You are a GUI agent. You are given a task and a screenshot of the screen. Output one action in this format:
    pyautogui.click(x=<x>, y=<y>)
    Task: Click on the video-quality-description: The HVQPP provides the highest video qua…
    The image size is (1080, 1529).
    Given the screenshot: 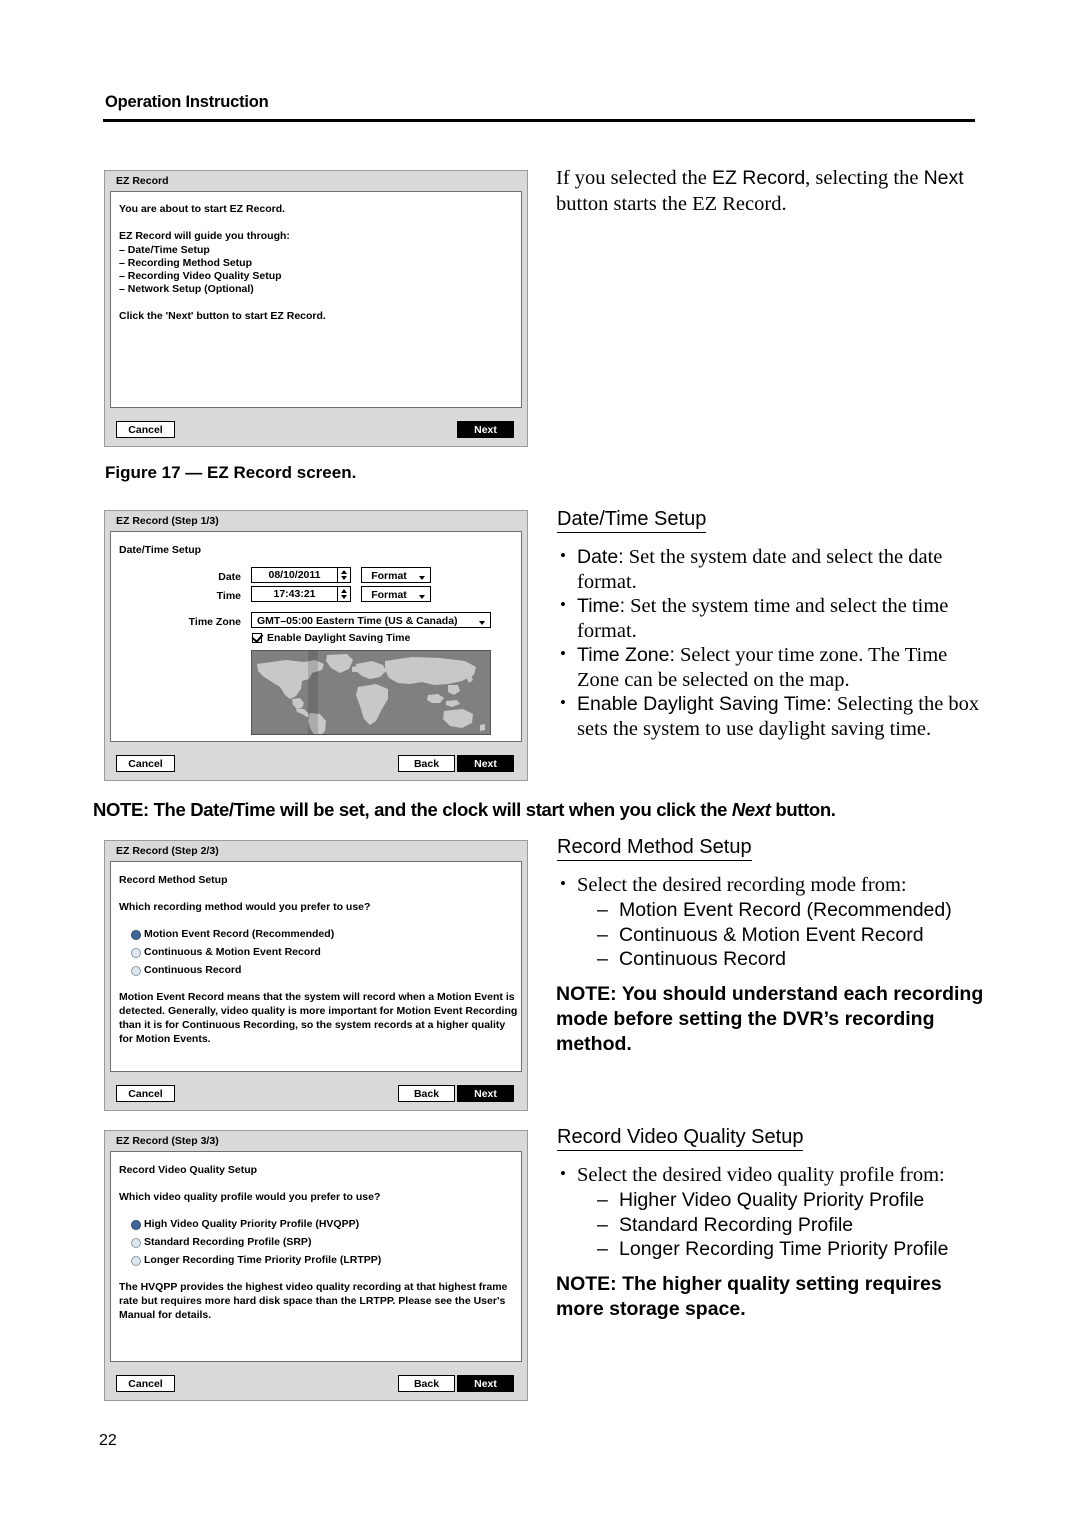 What is the action you would take?
    pyautogui.click(x=313, y=1301)
    